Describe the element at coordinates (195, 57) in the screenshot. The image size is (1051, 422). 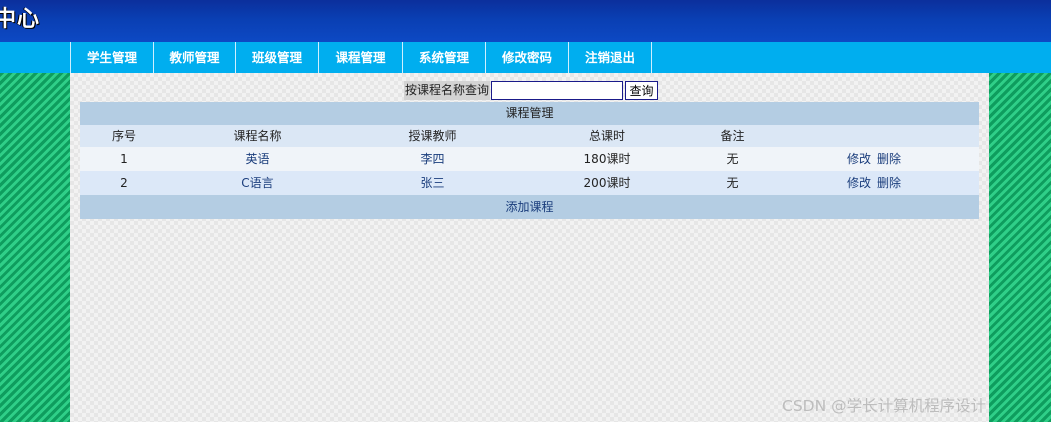
I see `nav-item-teacher-management: 教师管理` at that location.